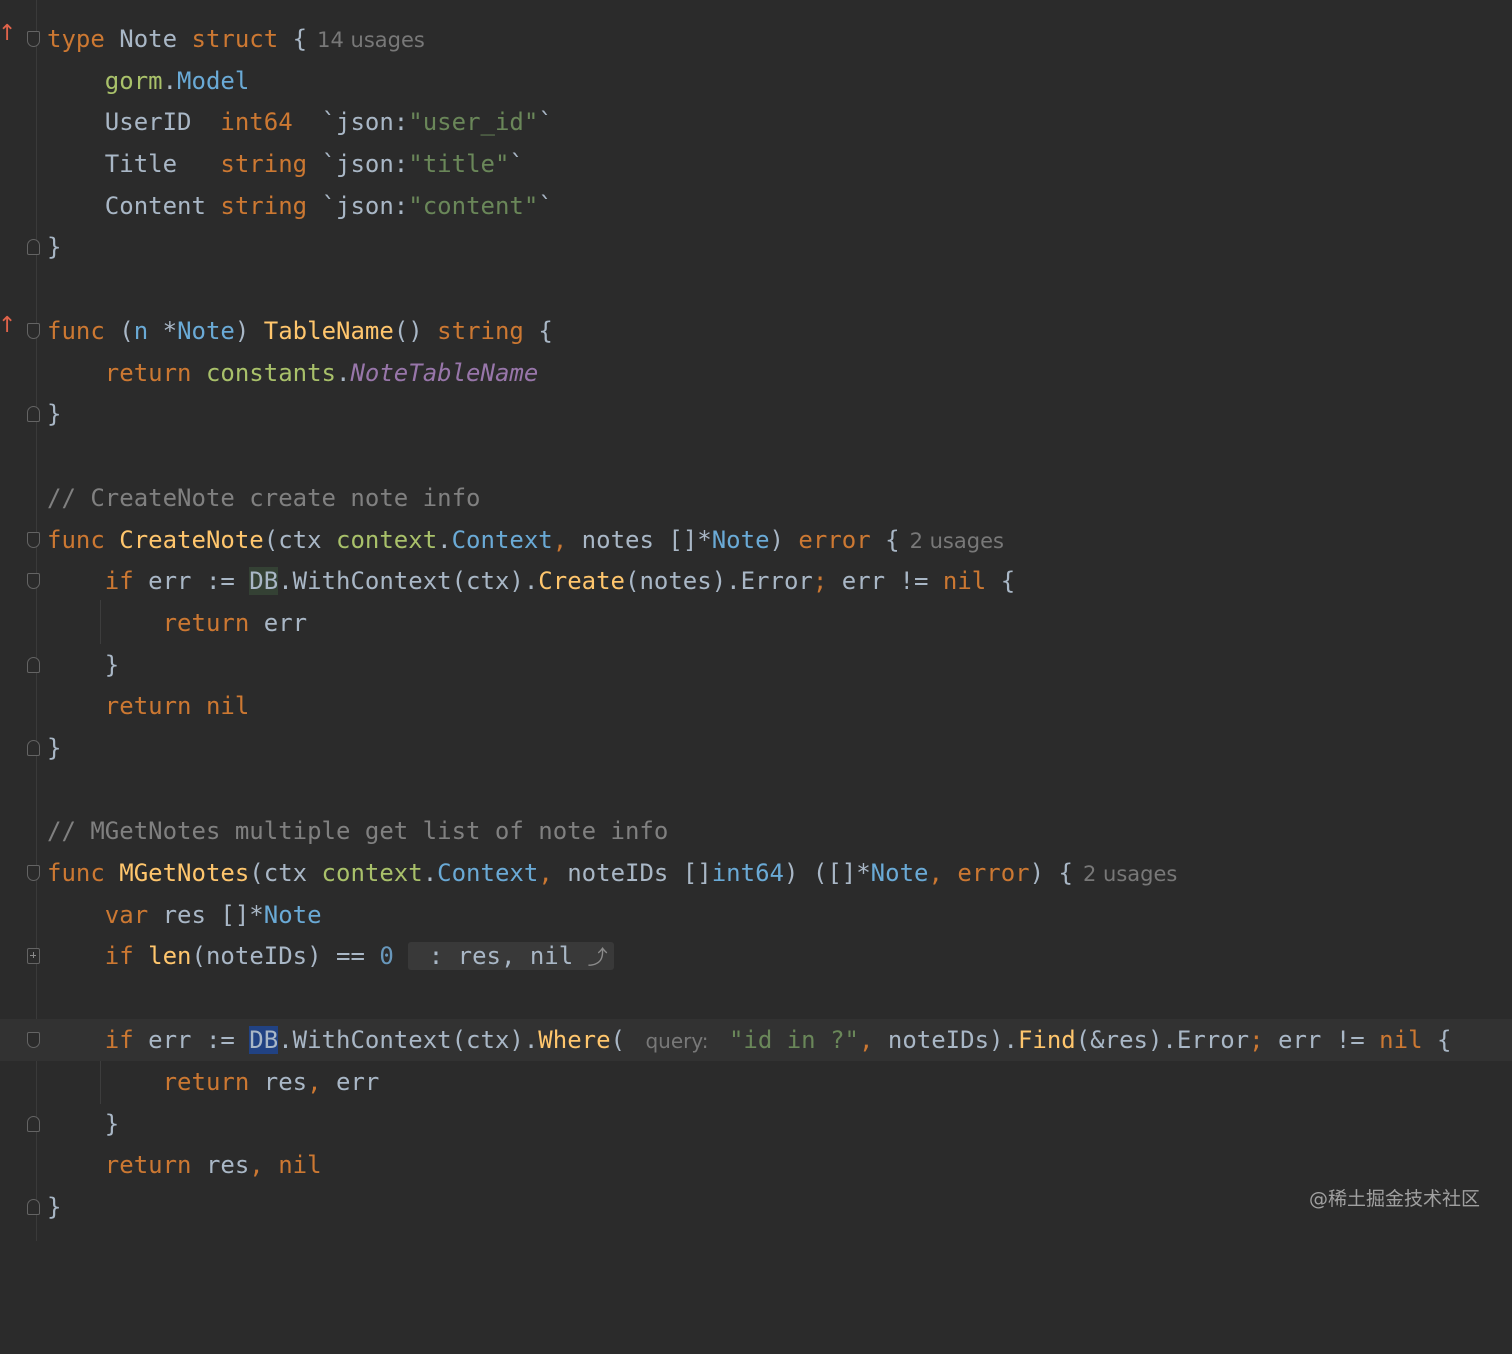 The width and height of the screenshot is (1512, 1354). What do you see at coordinates (639, 540) in the screenshot?
I see `code-text: notes []*` at bounding box center [639, 540].